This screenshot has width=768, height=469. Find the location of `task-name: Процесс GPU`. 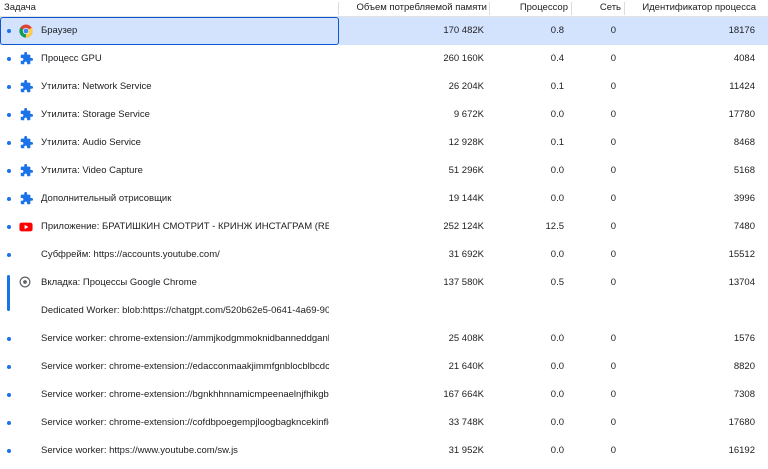

task-name: Процесс GPU is located at coordinates (71, 58).